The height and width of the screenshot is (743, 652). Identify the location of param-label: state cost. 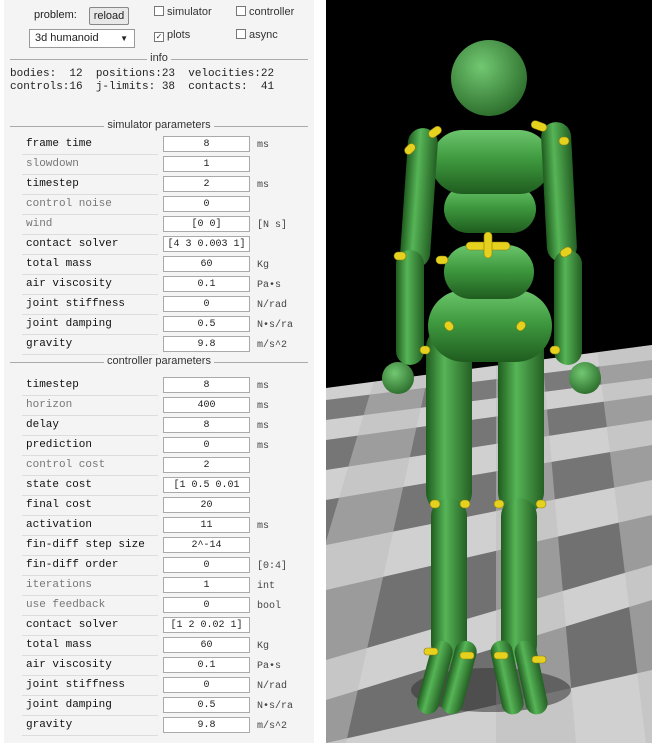
(59, 485).